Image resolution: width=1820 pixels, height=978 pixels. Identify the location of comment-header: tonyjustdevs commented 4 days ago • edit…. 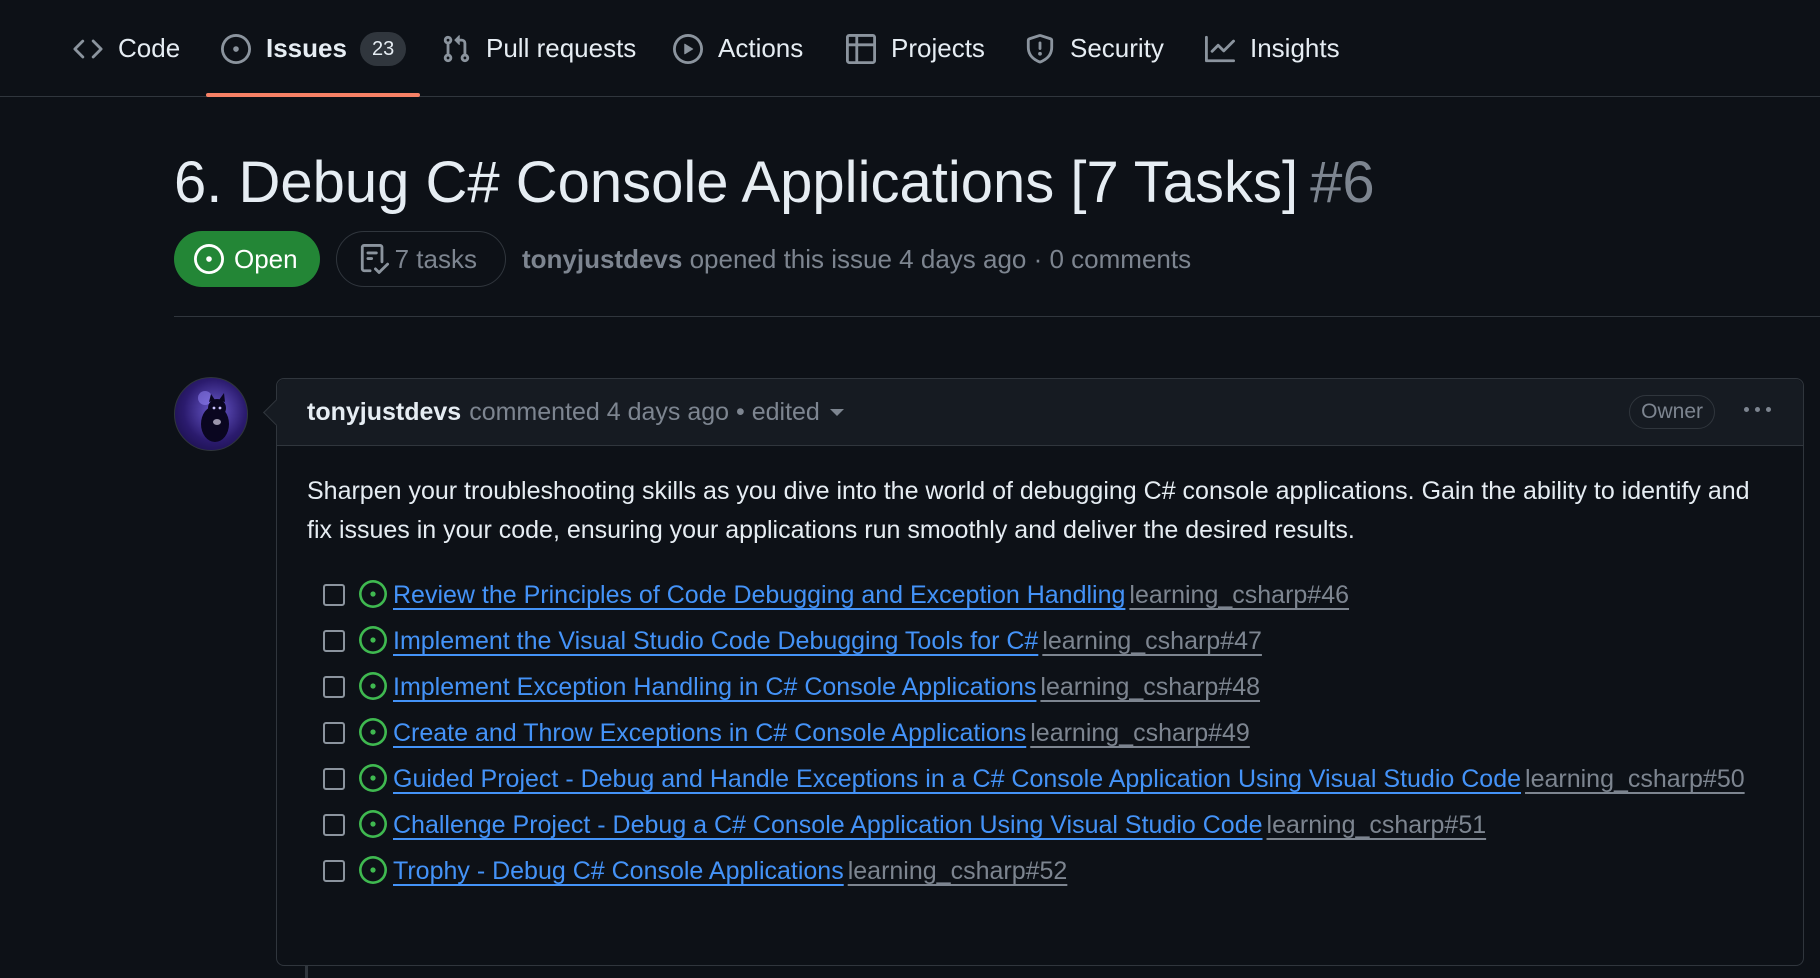
(1040, 412).